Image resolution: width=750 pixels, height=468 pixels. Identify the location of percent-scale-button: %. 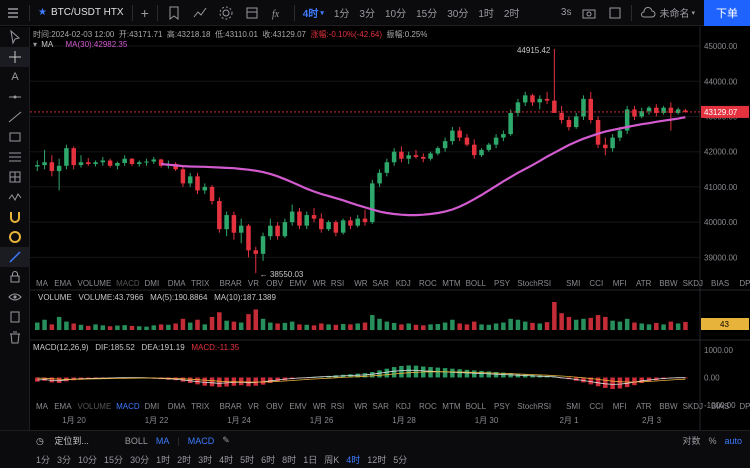
(712, 441).